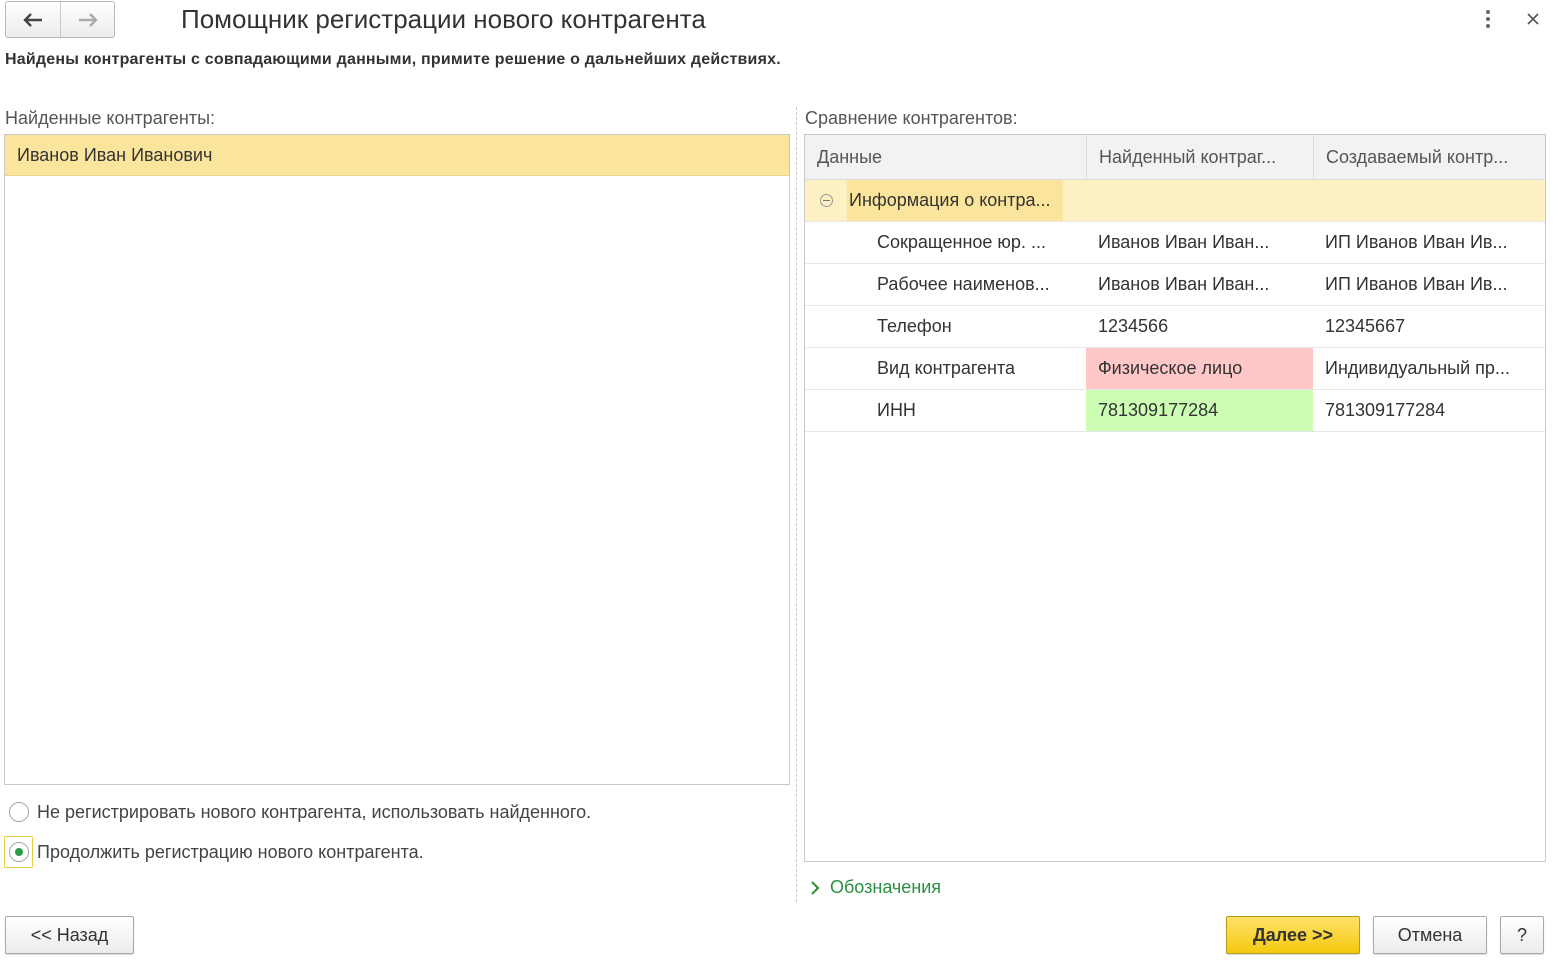 Image resolution: width=1567 pixels, height=967 pixels. I want to click on legend-label: Обозначения, so click(886, 887).